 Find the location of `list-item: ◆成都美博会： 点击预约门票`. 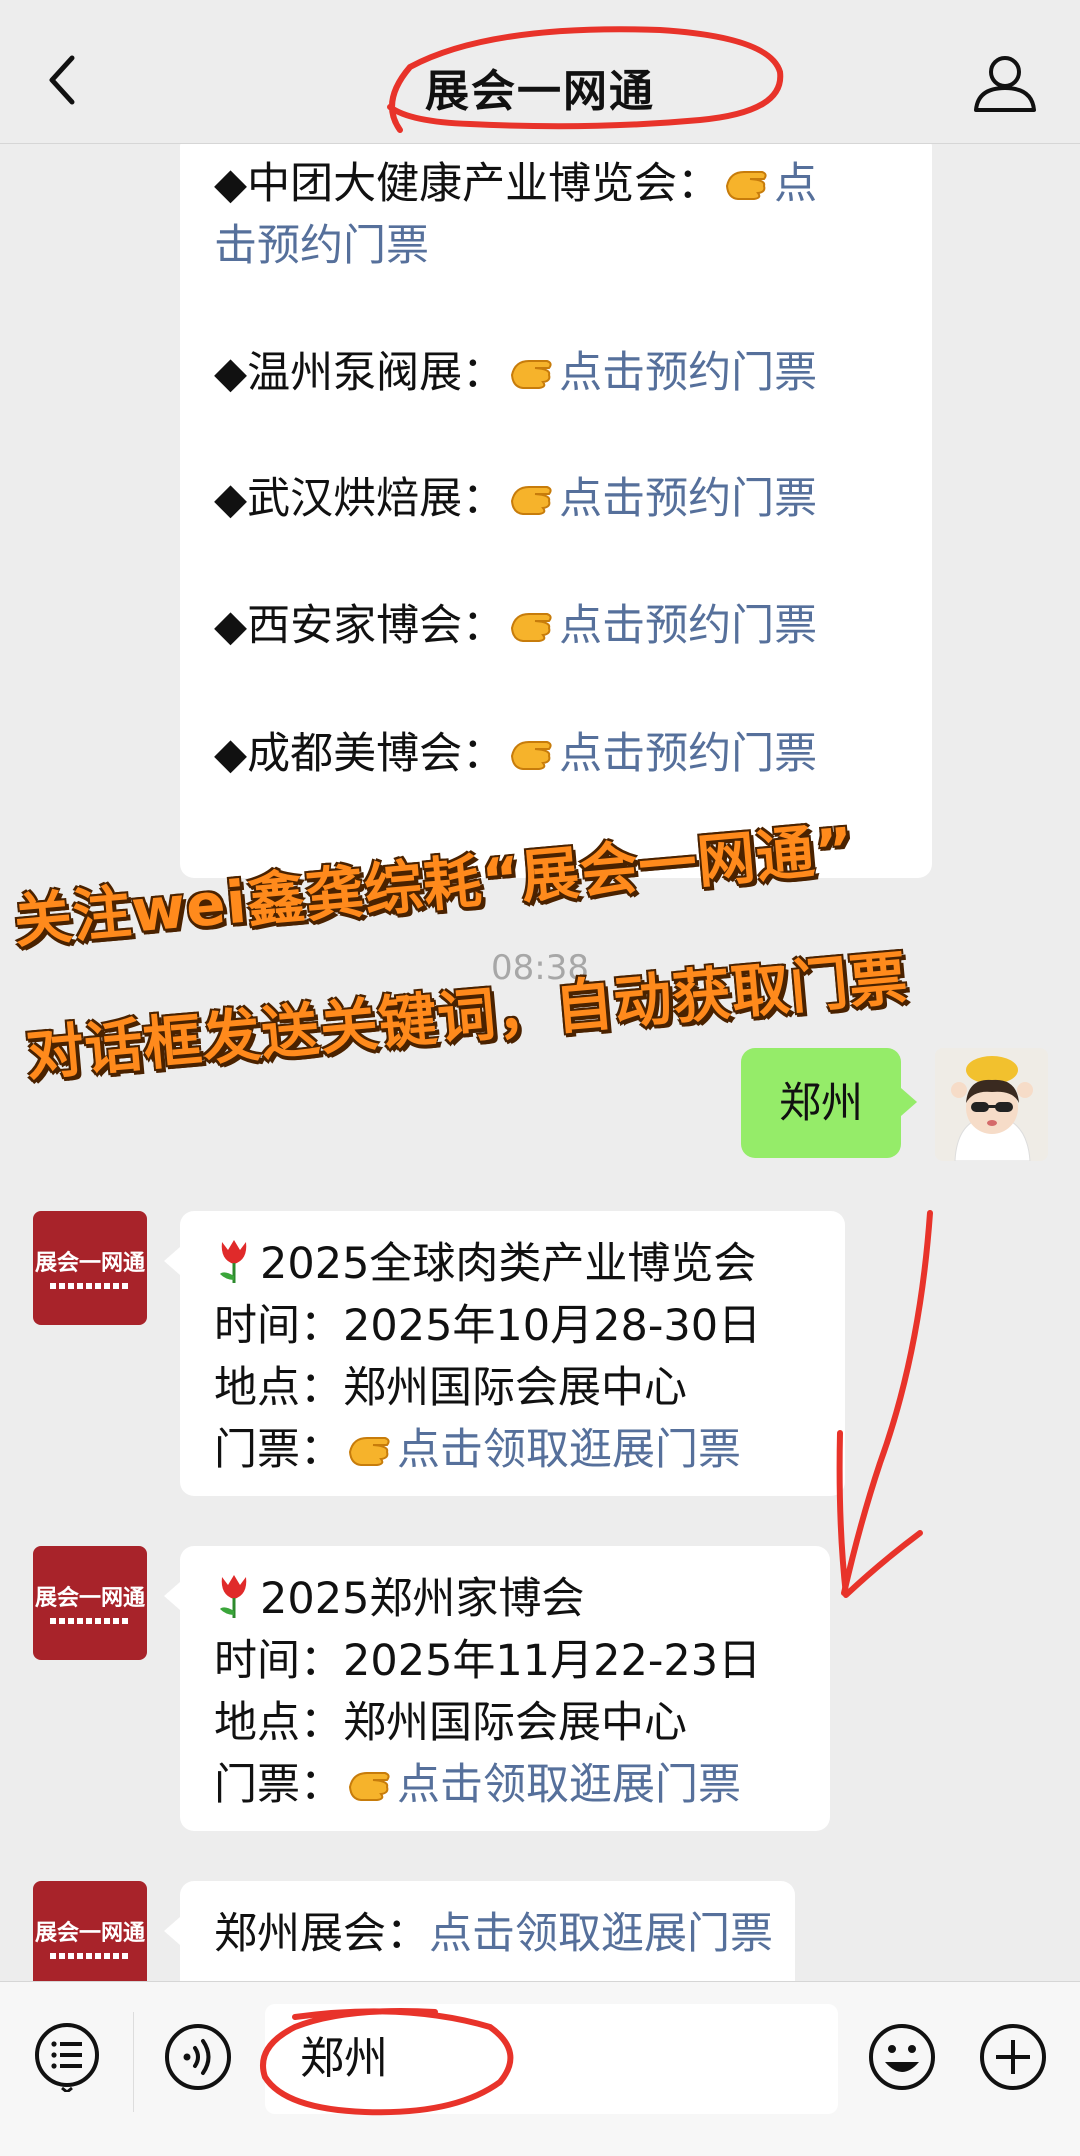

list-item: ◆成都美博会： 点击预约门票 is located at coordinates (516, 754).